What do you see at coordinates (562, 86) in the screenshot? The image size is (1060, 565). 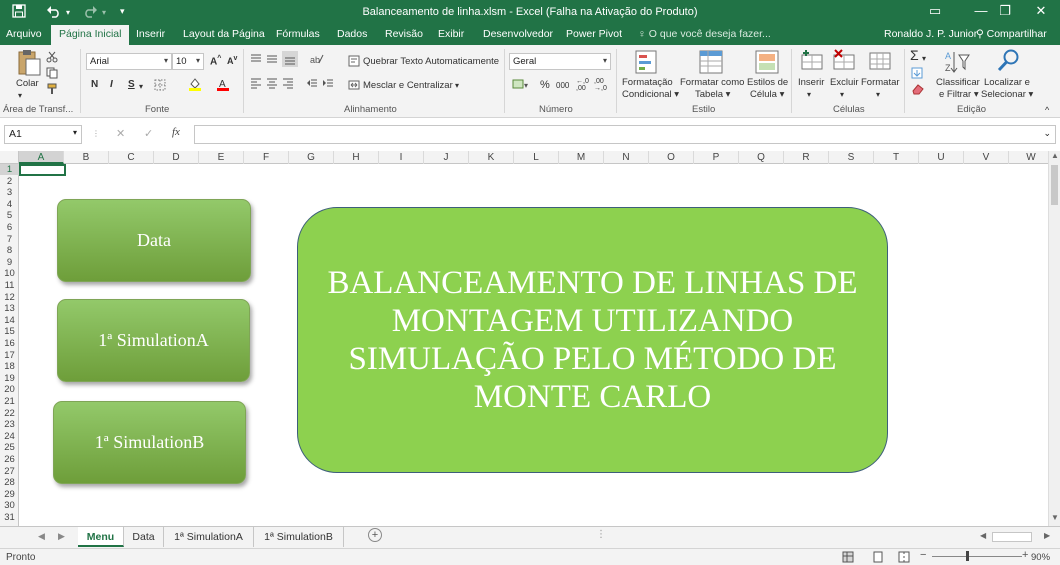 I see `comma-style-icon: 000` at bounding box center [562, 86].